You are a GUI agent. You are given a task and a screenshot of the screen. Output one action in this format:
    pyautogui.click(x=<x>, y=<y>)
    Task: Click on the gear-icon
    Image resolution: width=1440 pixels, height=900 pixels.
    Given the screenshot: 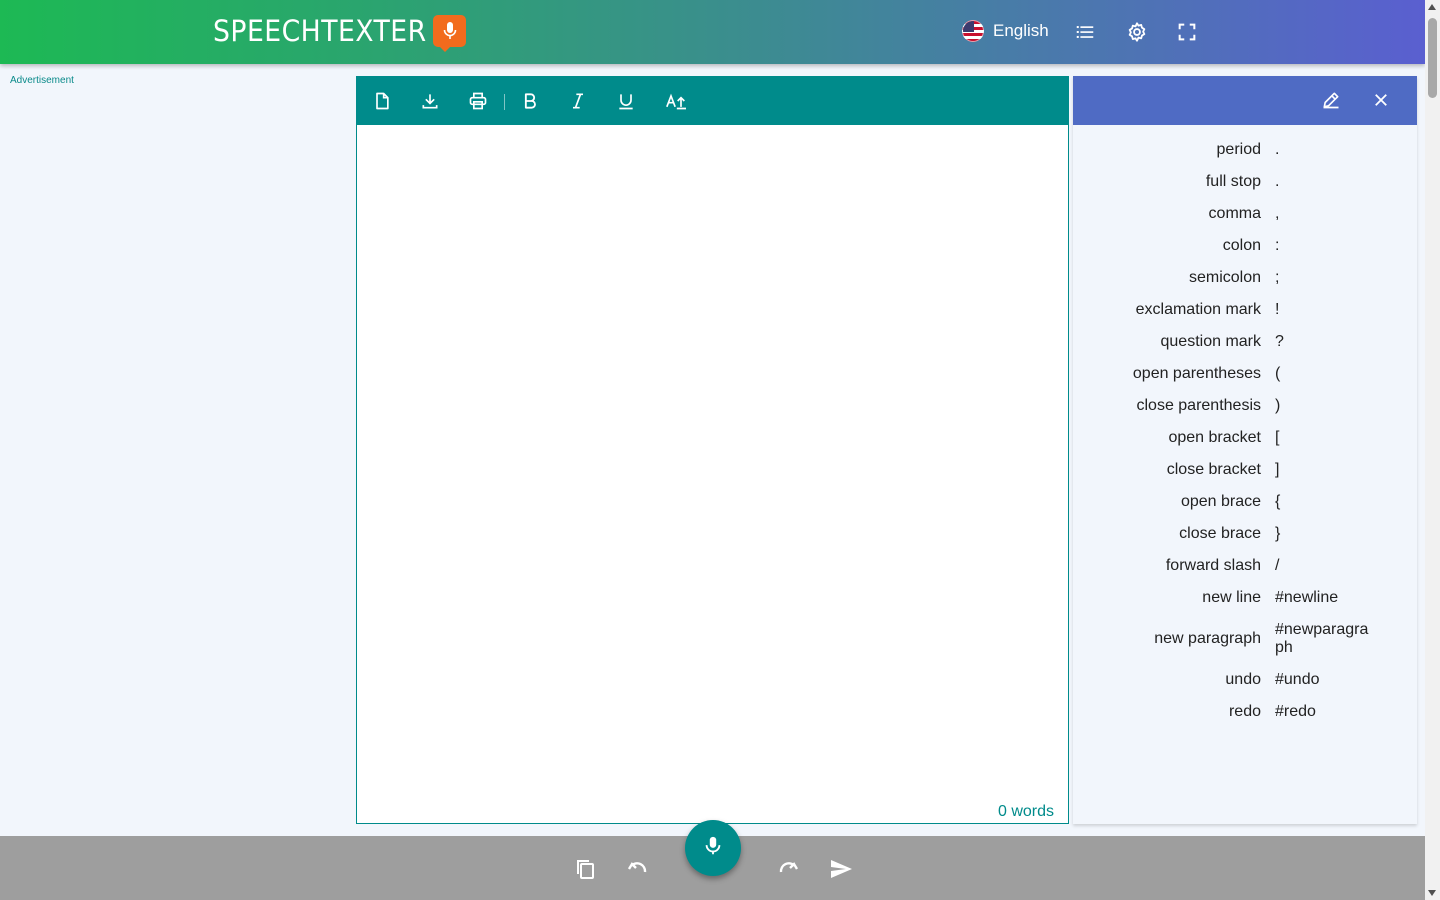 What is the action you would take?
    pyautogui.click(x=1137, y=32)
    